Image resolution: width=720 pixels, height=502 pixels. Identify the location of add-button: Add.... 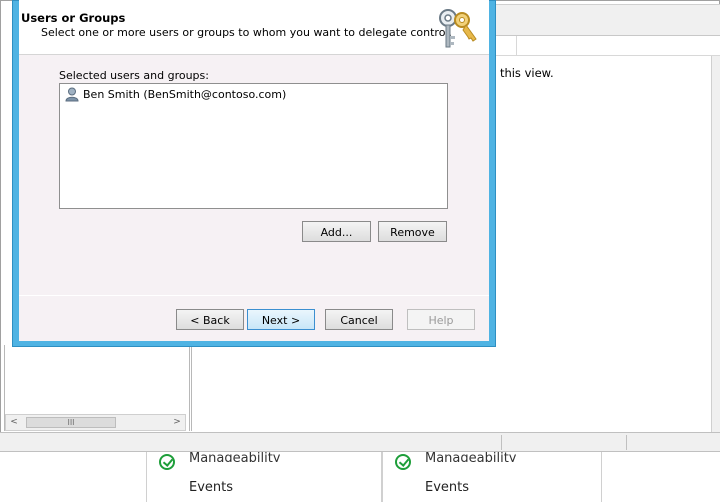
(336, 231).